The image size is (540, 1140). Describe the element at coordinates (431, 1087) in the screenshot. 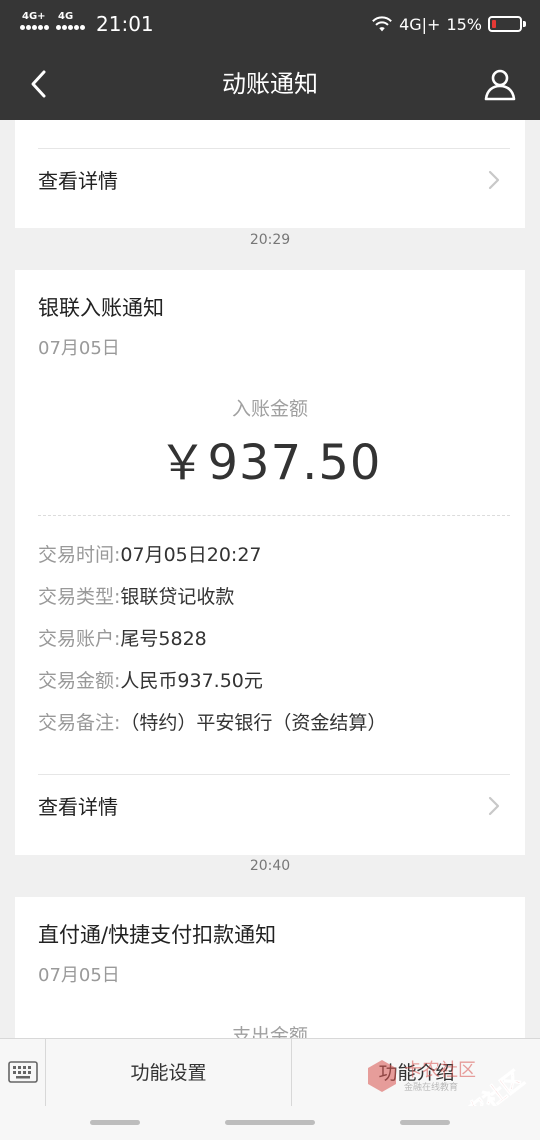

I see `svg-text: 金融在线教育` at that location.